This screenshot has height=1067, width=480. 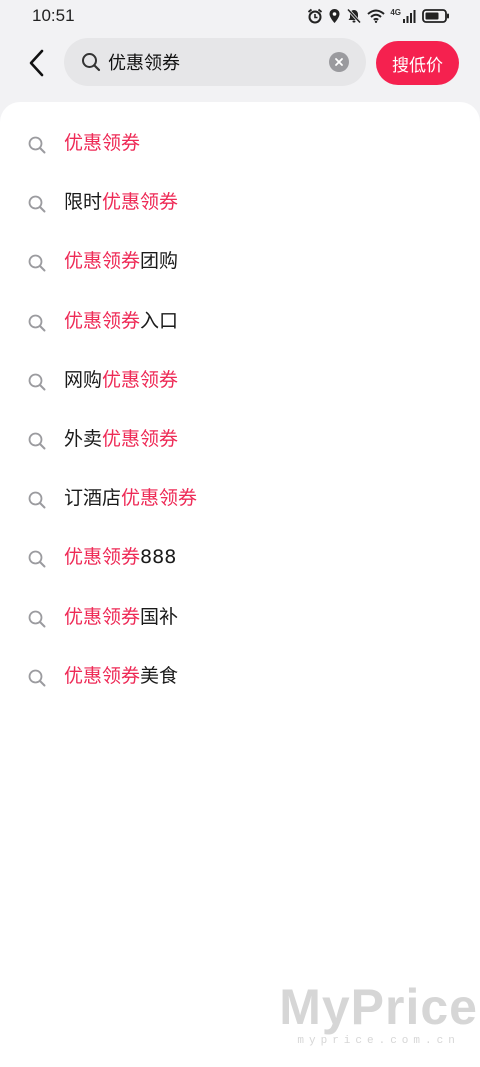 I want to click on suggestion-text: 网购优惠领券, so click(x=121, y=380).